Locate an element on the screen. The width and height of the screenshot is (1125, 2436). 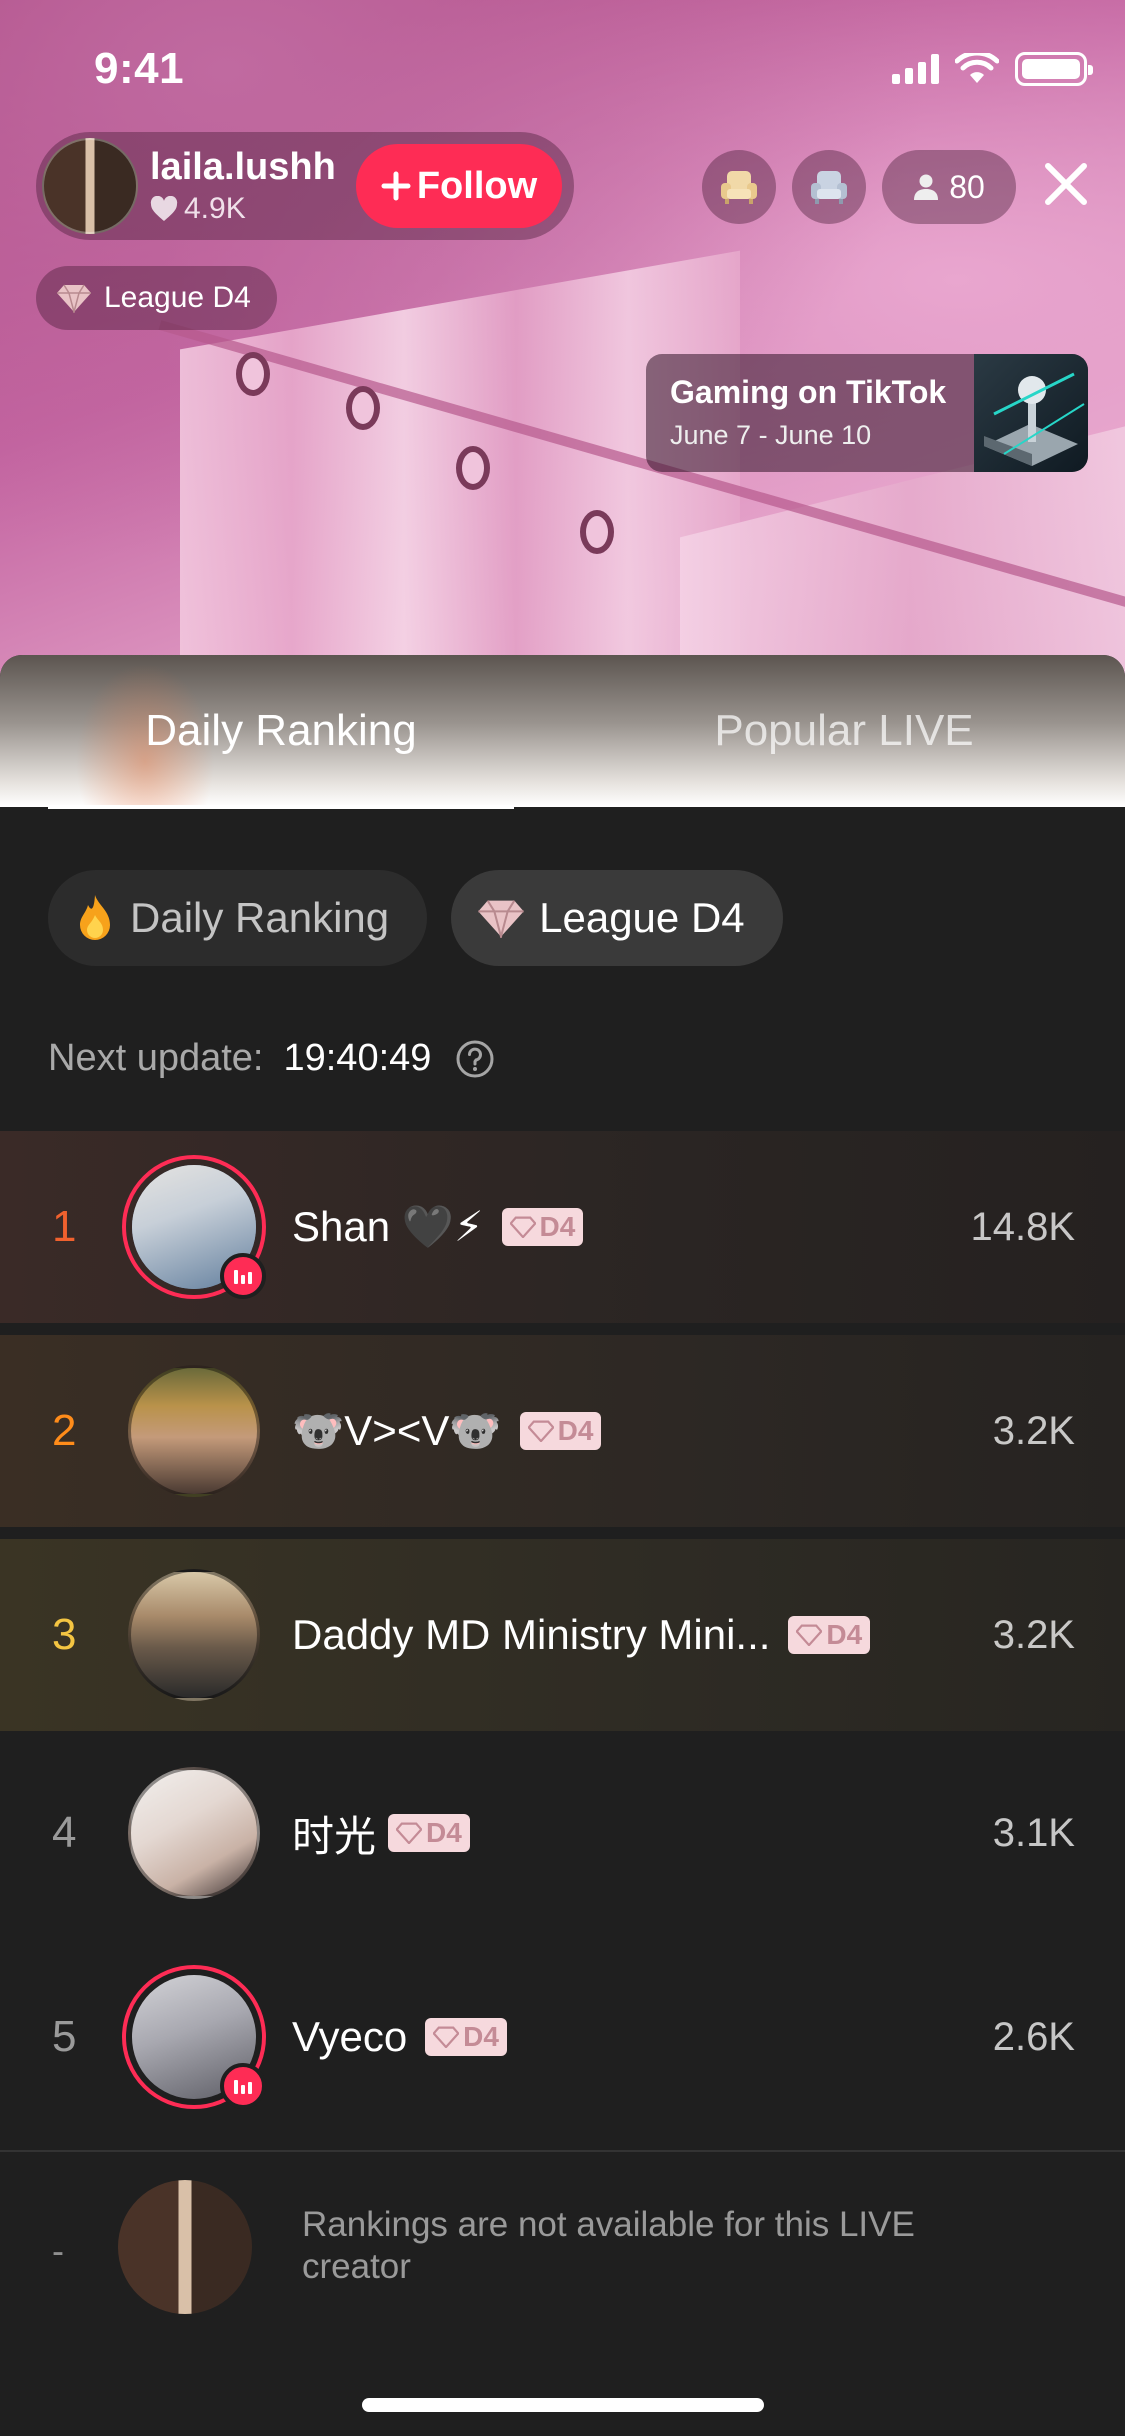
person-icon is located at coordinates (926, 187).